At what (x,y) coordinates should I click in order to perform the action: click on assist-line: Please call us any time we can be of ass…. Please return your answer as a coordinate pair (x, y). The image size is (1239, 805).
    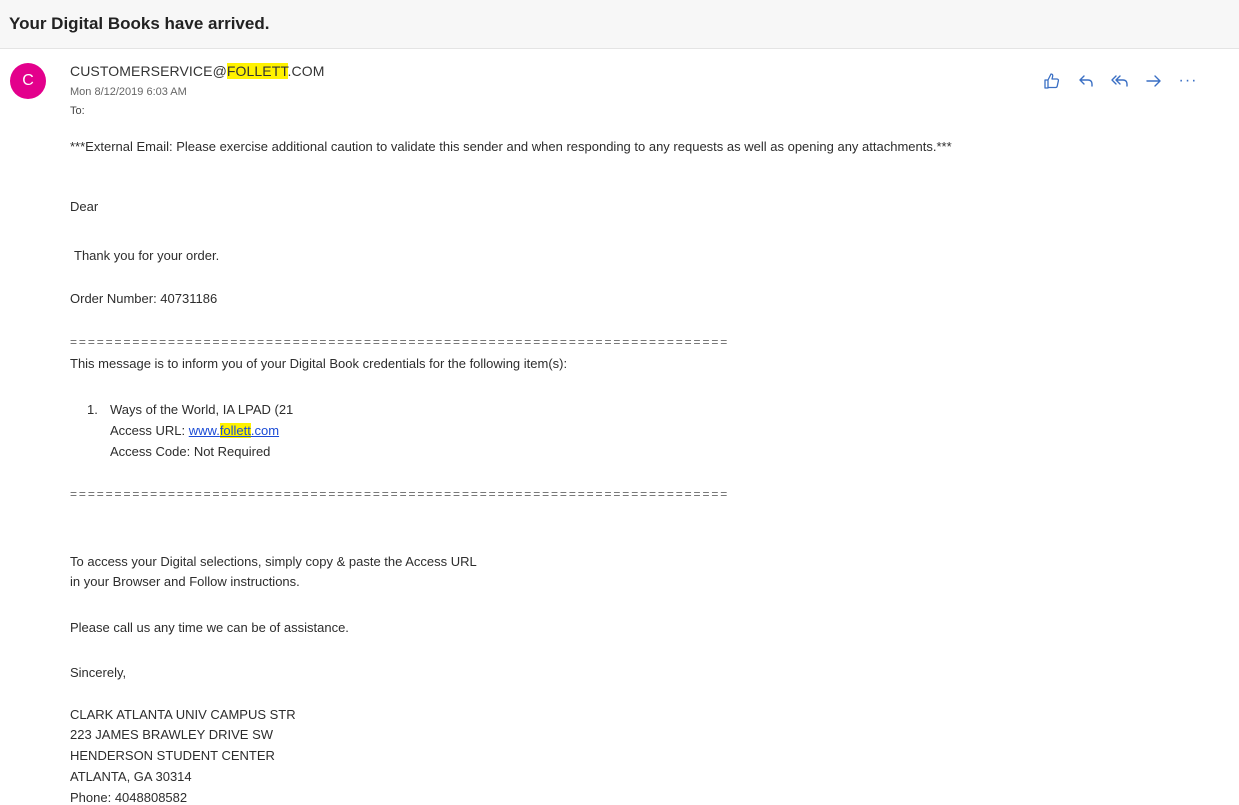
    Looking at the image, I should click on (209, 627).